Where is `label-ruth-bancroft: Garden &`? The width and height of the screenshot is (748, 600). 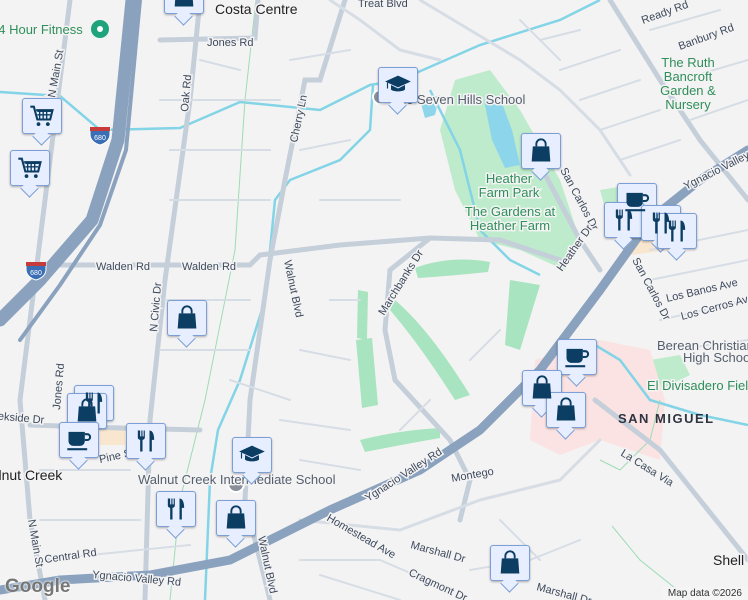
label-ruth-bancroft: Garden & is located at coordinates (688, 90).